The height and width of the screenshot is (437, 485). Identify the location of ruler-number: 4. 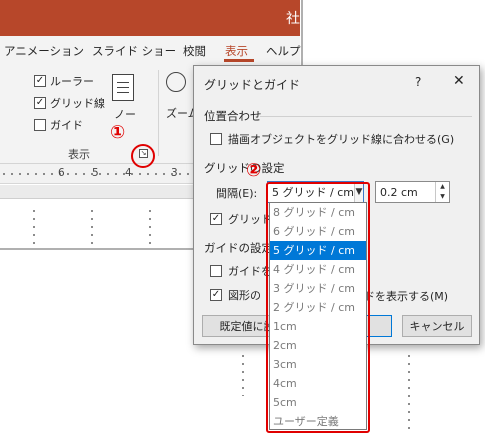
(128, 173).